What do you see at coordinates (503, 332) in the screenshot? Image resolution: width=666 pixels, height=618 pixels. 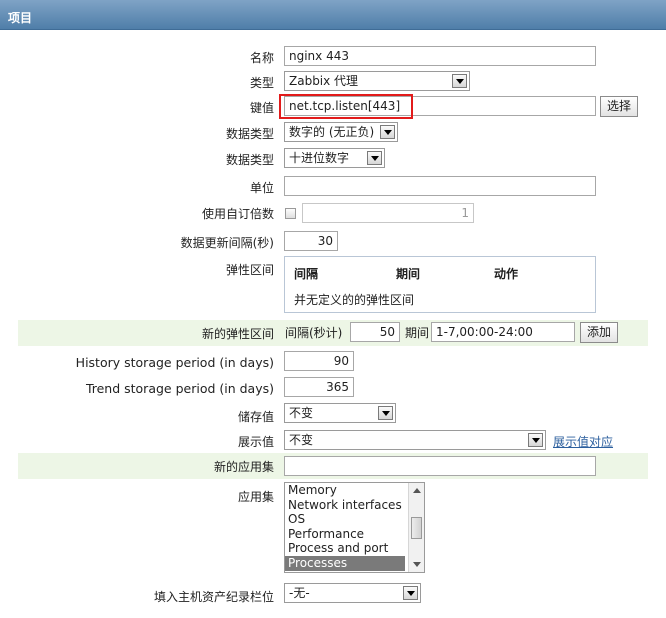 I see `new-flex-period-input: 1-7,00:00-24:00` at bounding box center [503, 332].